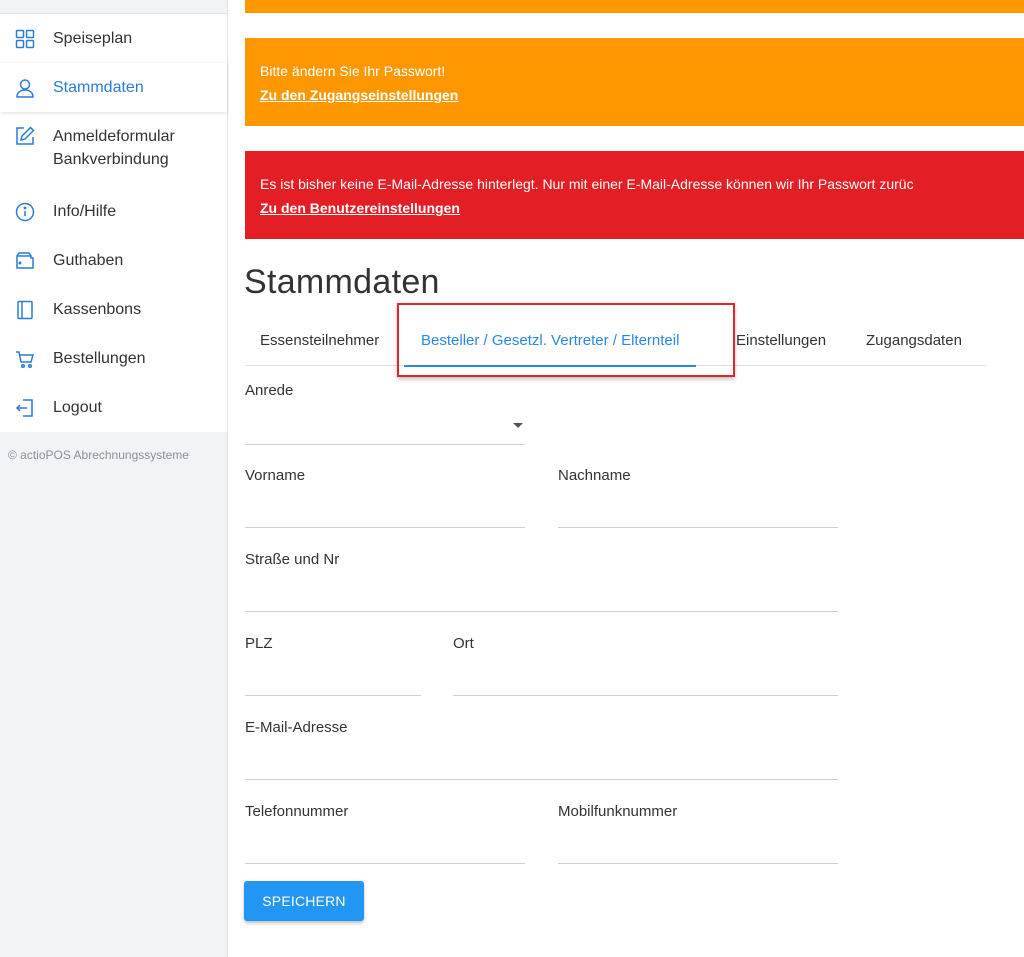 The image size is (1024, 957). I want to click on sidebar-item-label: Bestellungen, so click(99, 358).